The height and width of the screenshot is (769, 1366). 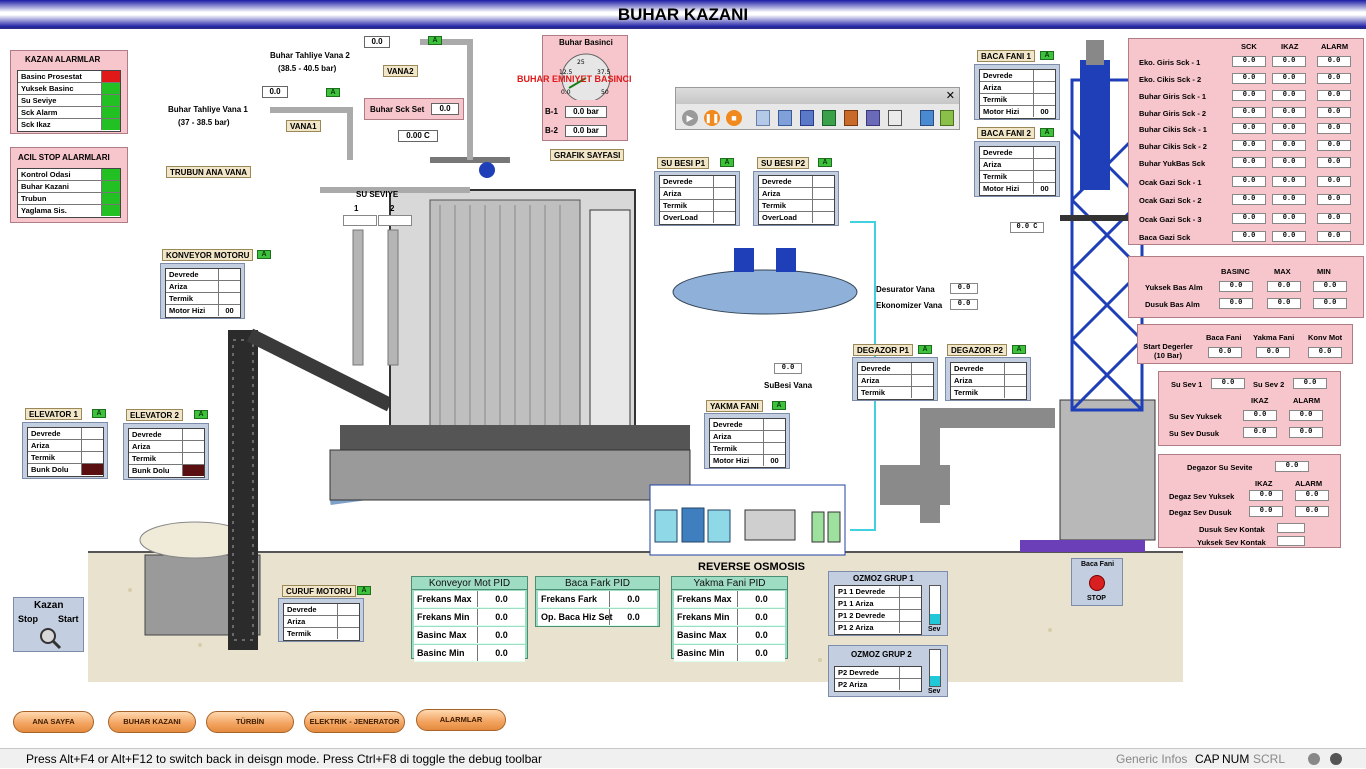 I want to click on su-sev-yuksek-ikaz: 0.0, so click(x=1260, y=415).